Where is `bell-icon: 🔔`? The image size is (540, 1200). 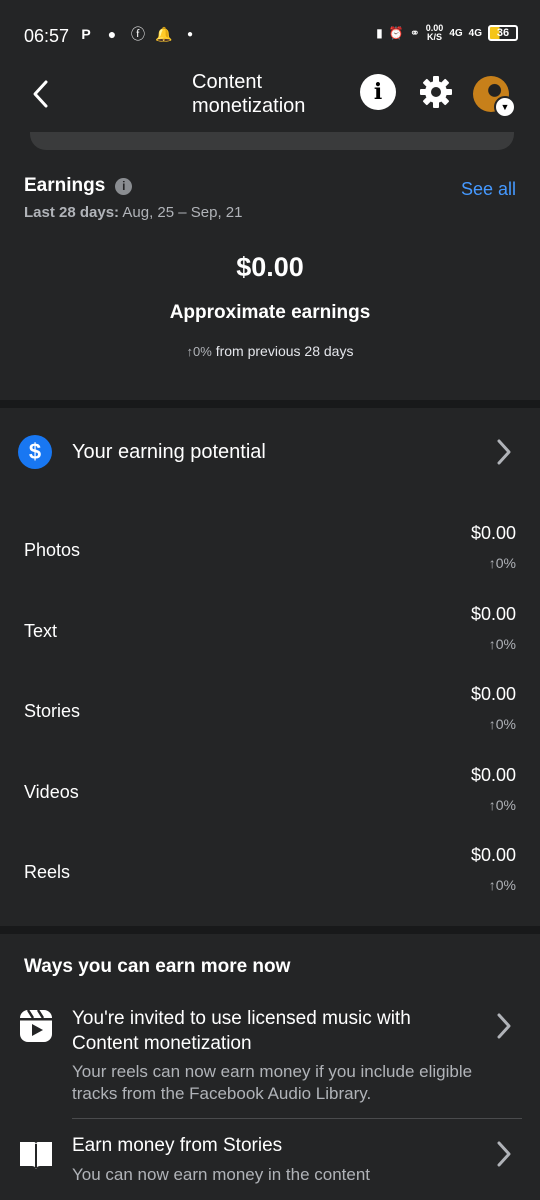
bell-icon: 🔔 is located at coordinates (164, 33).